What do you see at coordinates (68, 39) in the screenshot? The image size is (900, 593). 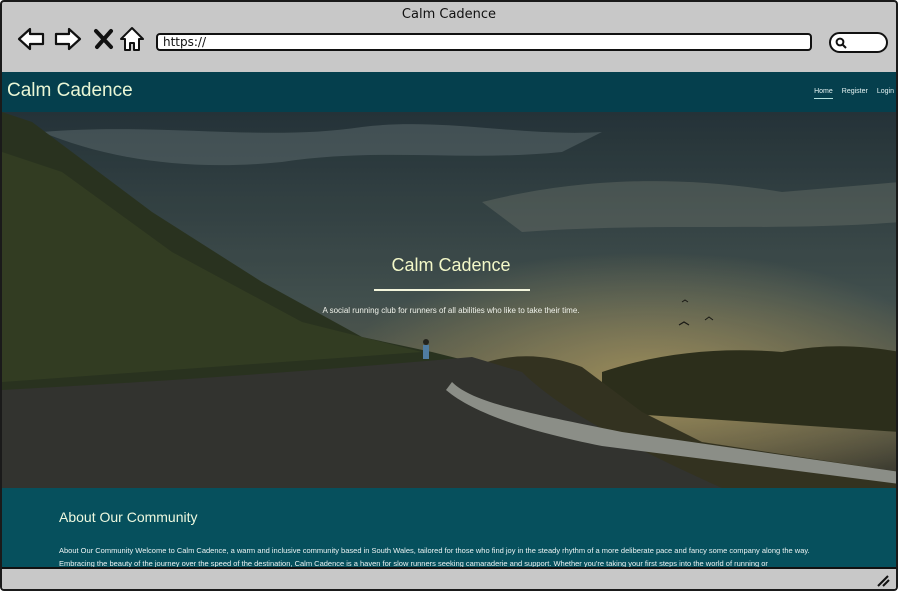 I see `forward-arrow-icon` at bounding box center [68, 39].